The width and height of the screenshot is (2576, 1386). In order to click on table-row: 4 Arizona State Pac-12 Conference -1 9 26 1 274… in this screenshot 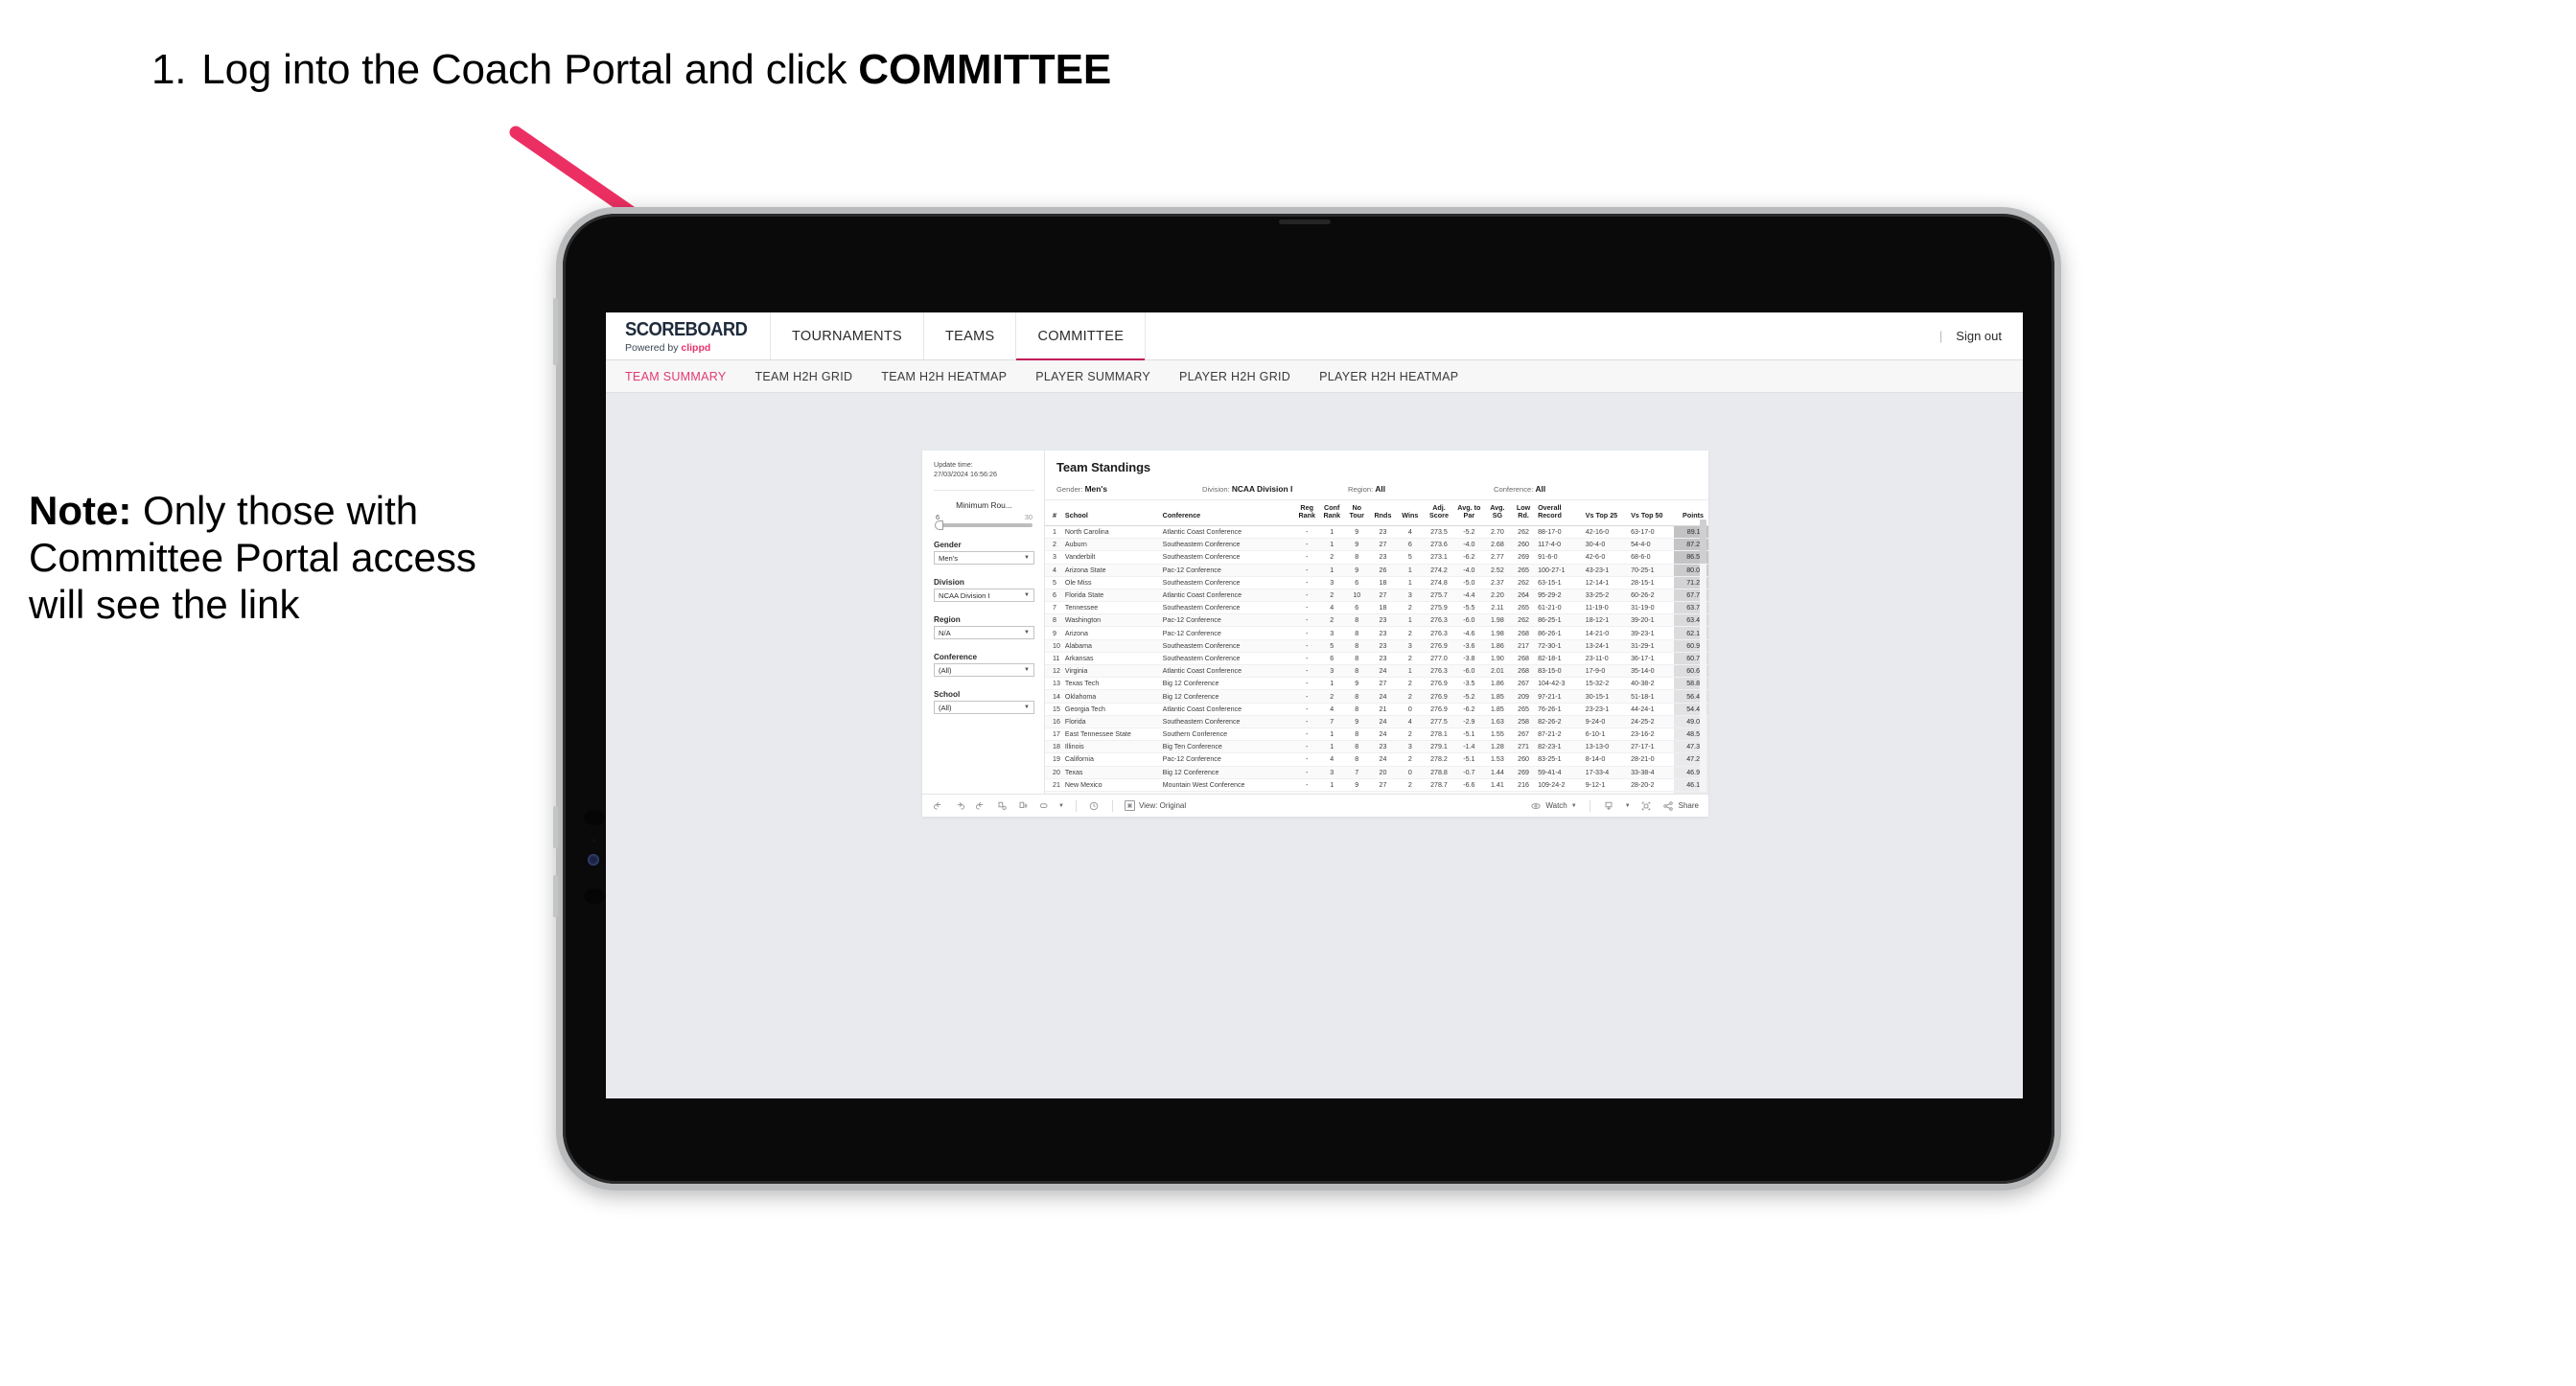, I will do `click(1377, 571)`.